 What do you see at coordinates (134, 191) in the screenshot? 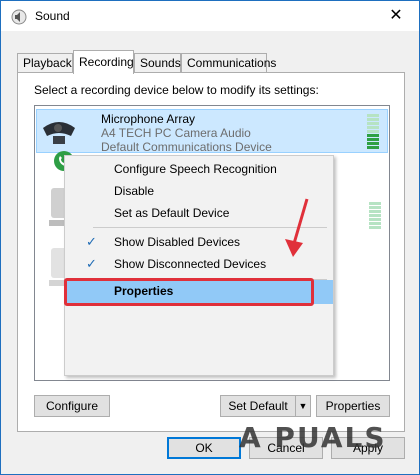
I see `menu-item-label: Disable` at bounding box center [134, 191].